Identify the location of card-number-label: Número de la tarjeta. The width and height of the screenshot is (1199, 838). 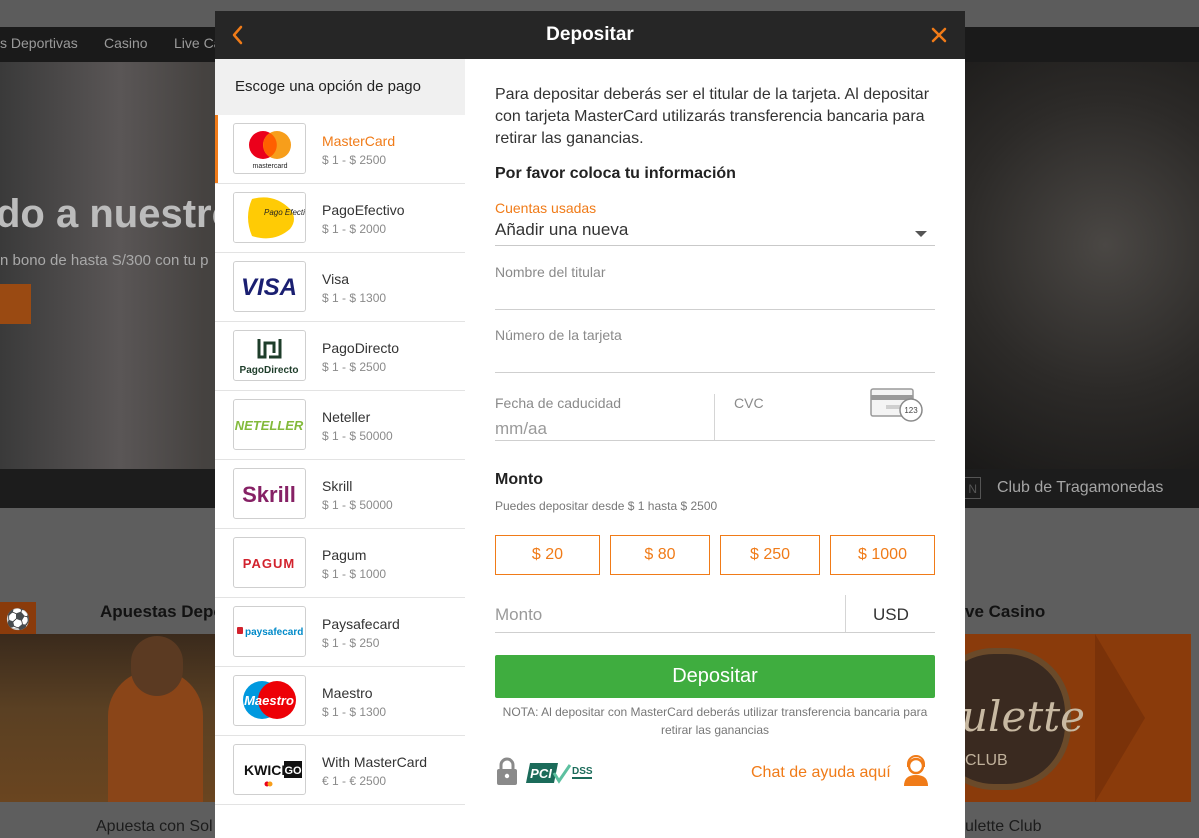
(558, 335).